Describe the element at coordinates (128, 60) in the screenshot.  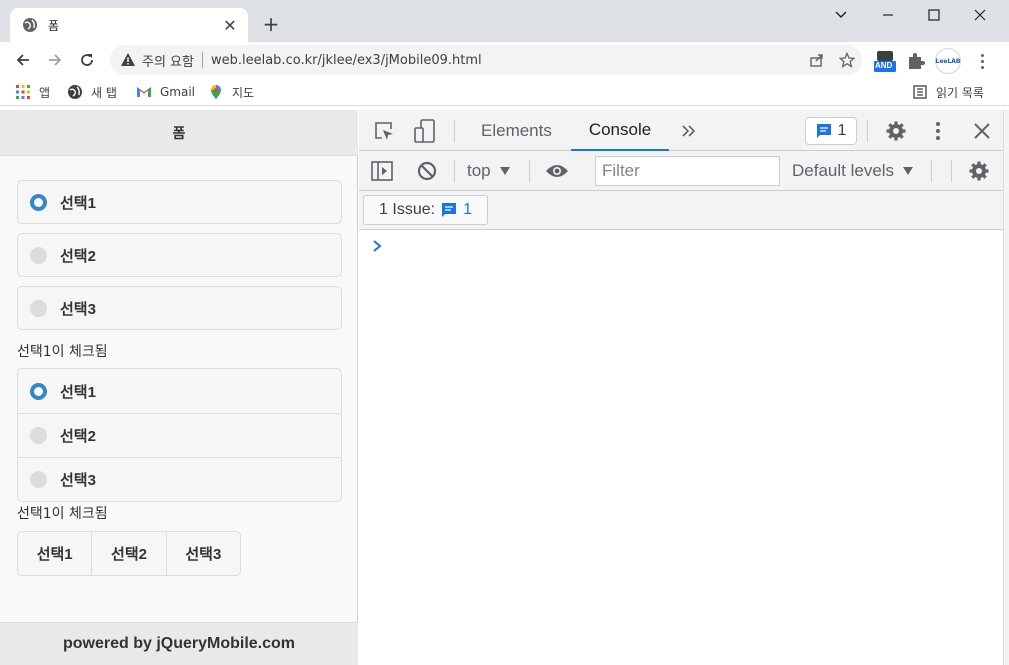
I see `warning-icon` at that location.